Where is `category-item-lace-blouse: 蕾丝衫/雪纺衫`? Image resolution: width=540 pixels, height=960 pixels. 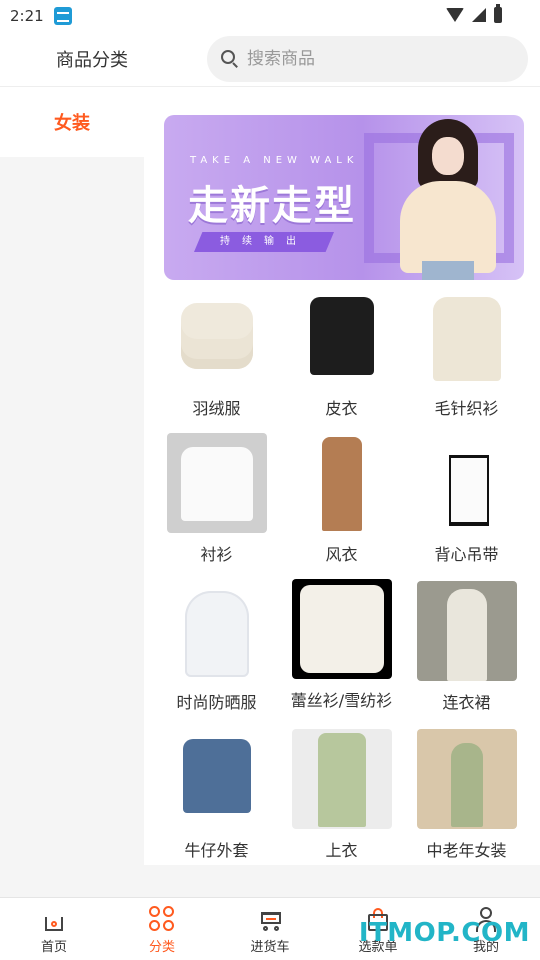 category-item-lace-blouse: 蕾丝衫/雪纺衫 is located at coordinates (341, 645).